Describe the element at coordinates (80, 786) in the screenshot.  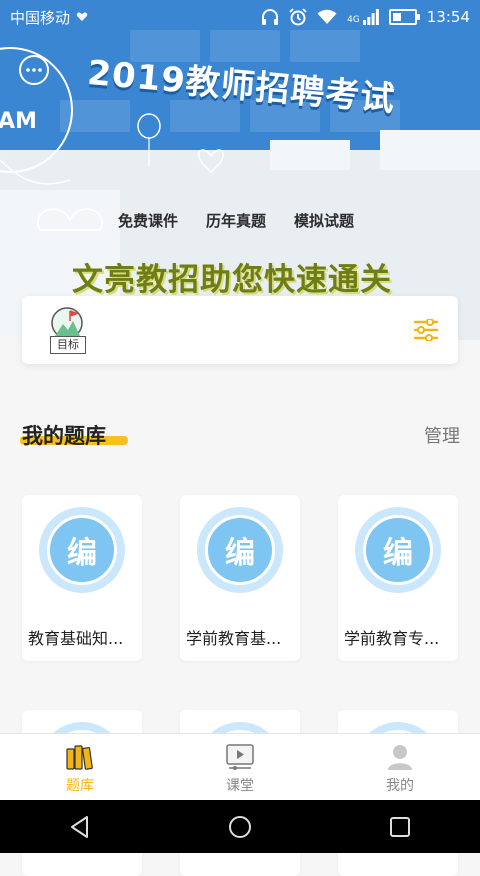
I see `tab-label: 题库` at that location.